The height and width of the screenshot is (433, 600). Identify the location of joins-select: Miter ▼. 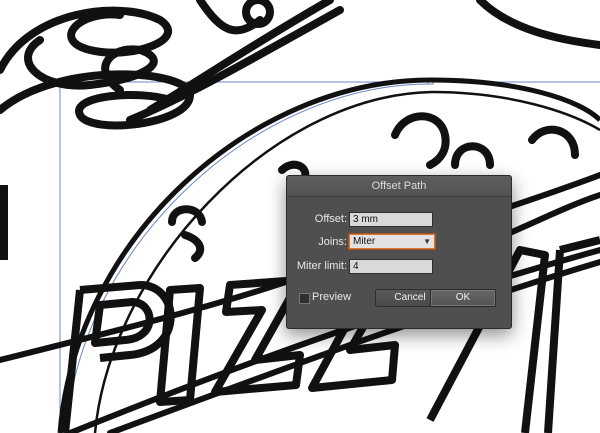
(392, 241).